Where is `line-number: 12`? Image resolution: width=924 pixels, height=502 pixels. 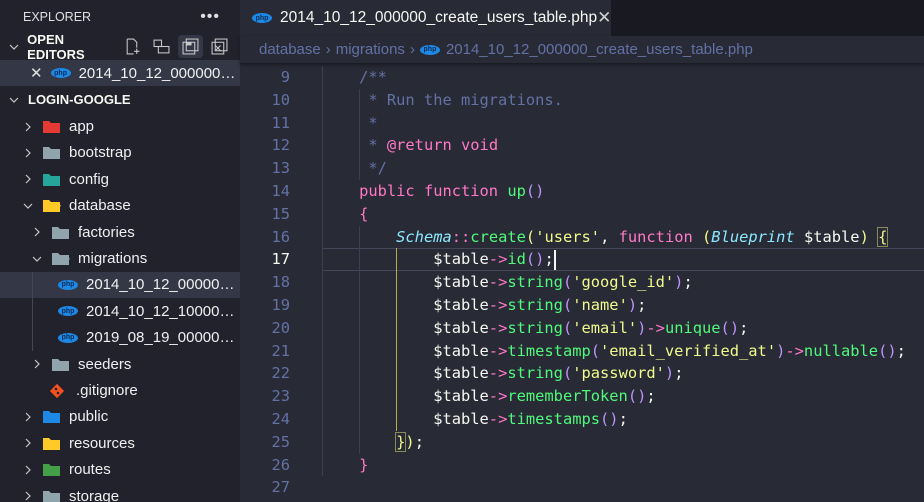 line-number: 12 is located at coordinates (280, 145).